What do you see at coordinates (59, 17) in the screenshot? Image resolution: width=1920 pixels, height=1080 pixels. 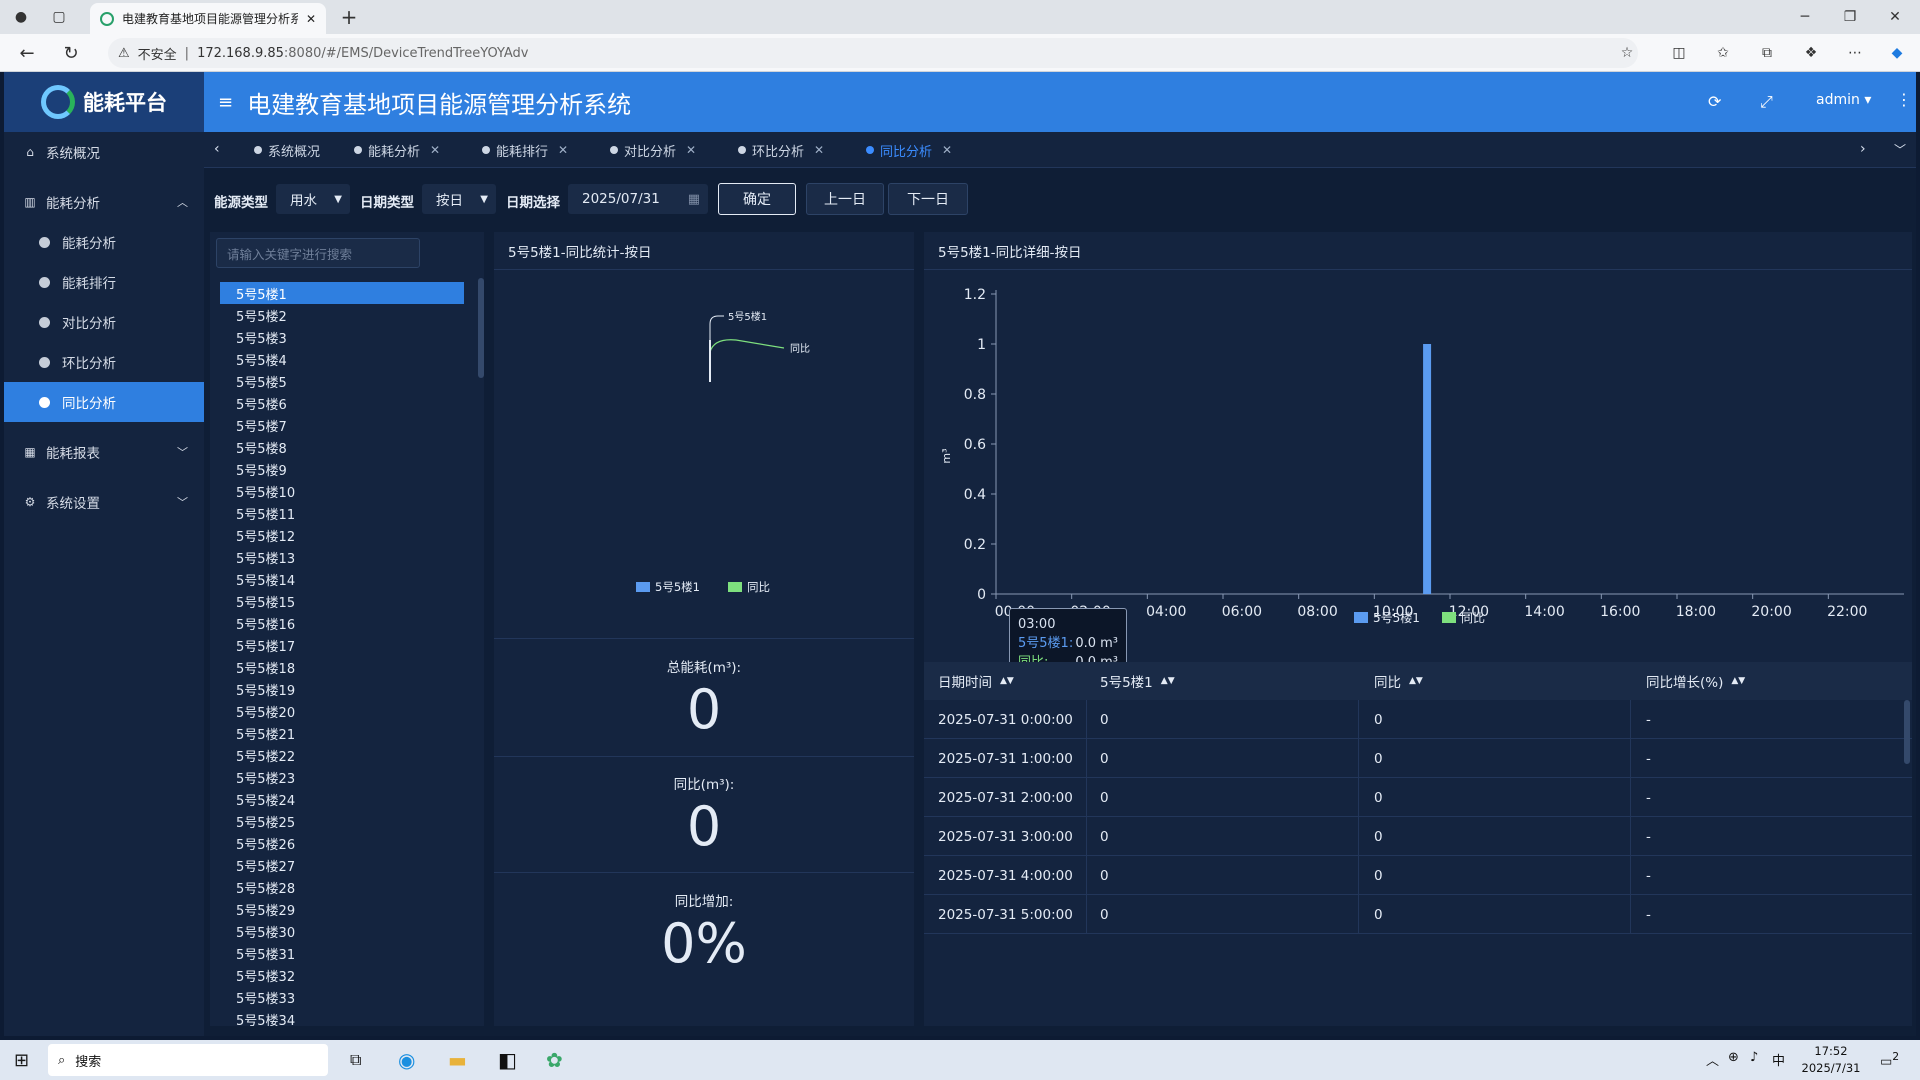 I see `tab-actions-icon: ▢` at bounding box center [59, 17].